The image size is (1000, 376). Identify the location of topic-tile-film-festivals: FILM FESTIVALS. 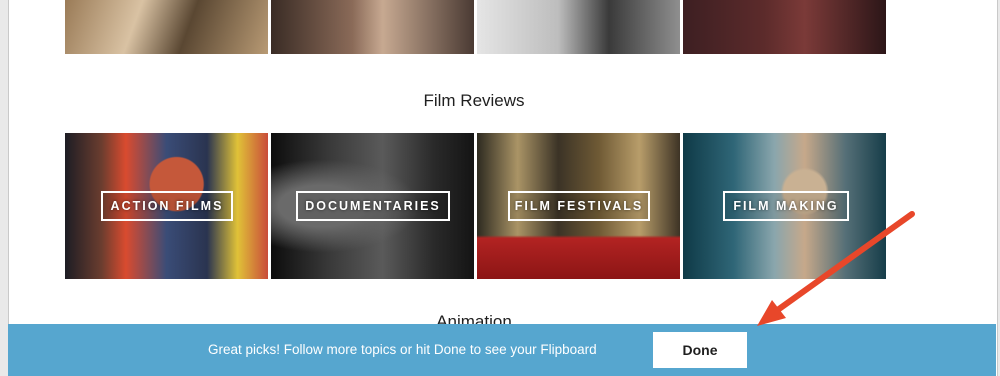
(578, 206).